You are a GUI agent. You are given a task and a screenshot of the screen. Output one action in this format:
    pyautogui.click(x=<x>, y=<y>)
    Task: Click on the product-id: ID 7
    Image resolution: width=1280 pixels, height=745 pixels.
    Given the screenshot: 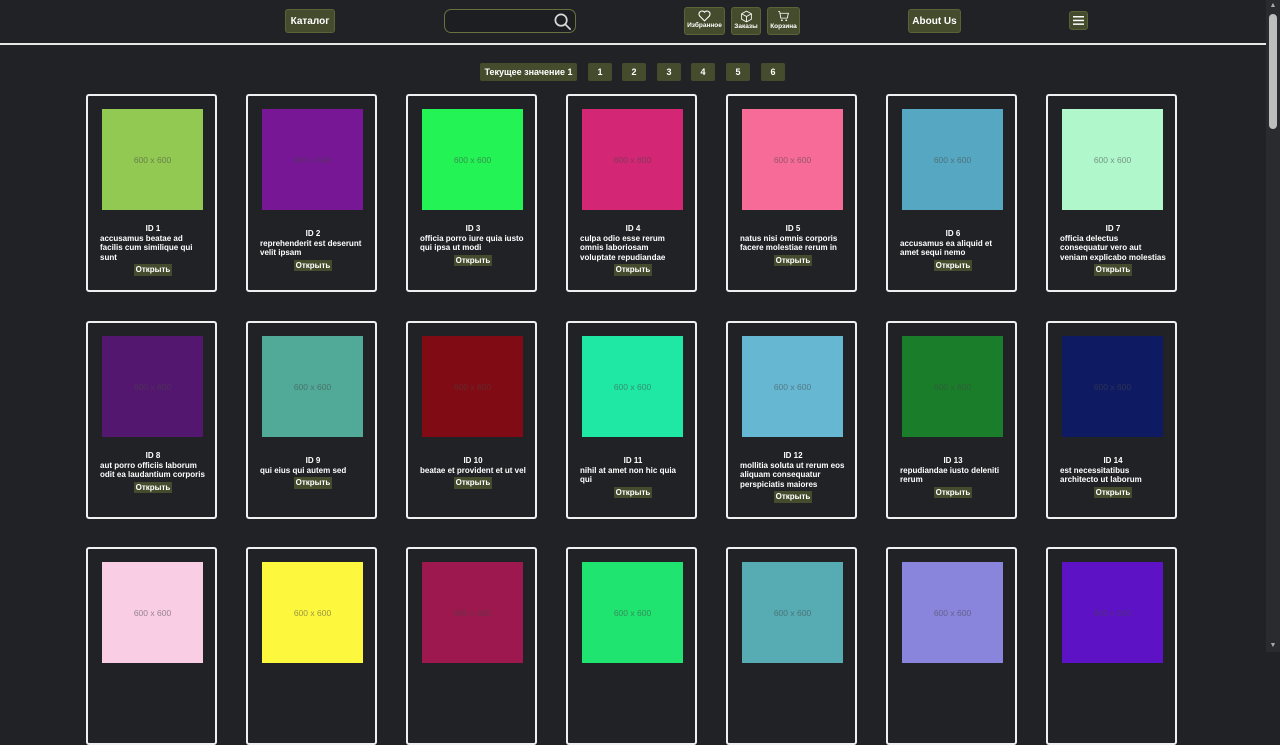 What is the action you would take?
    pyautogui.click(x=1113, y=228)
    